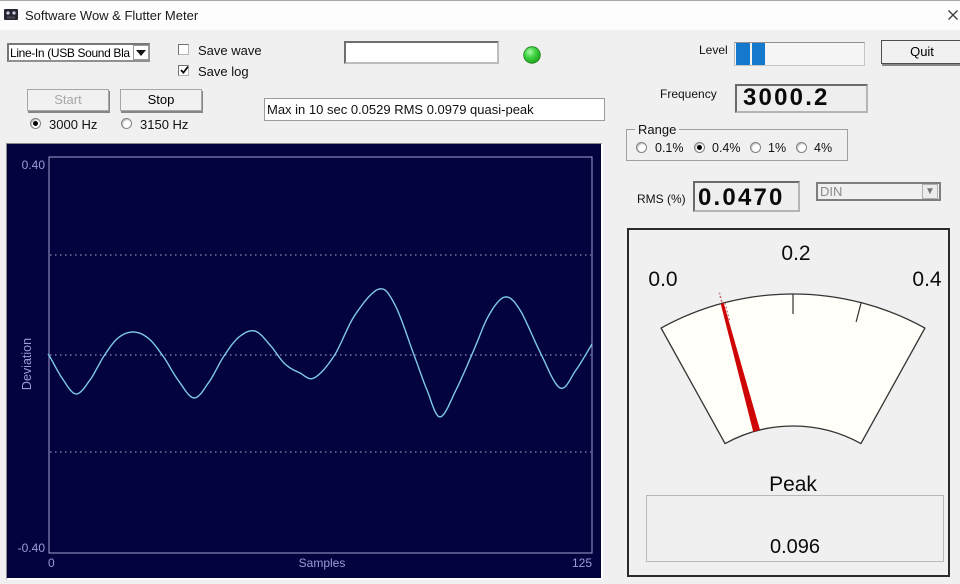 This screenshot has height=584, width=960. Describe the element at coordinates (34, 165) in the screenshot. I see `svg-text: 0.40` at that location.